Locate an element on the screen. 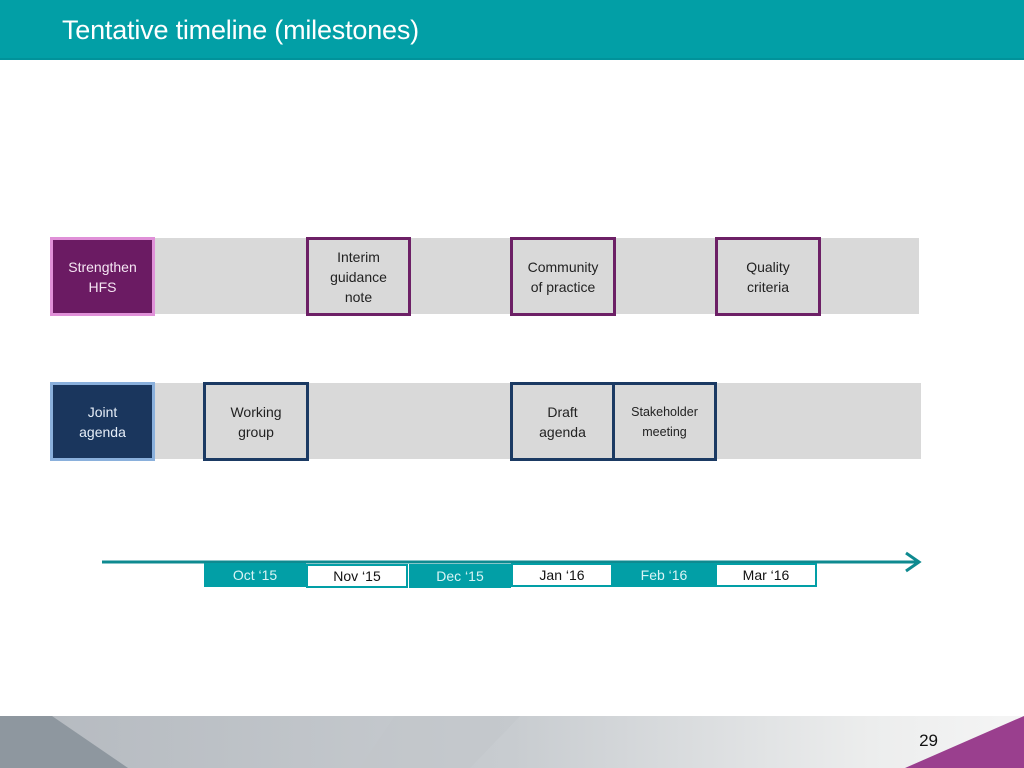 This screenshot has height=768, width=1024. month-feb-16: Feb ‘16 is located at coordinates (664, 575).